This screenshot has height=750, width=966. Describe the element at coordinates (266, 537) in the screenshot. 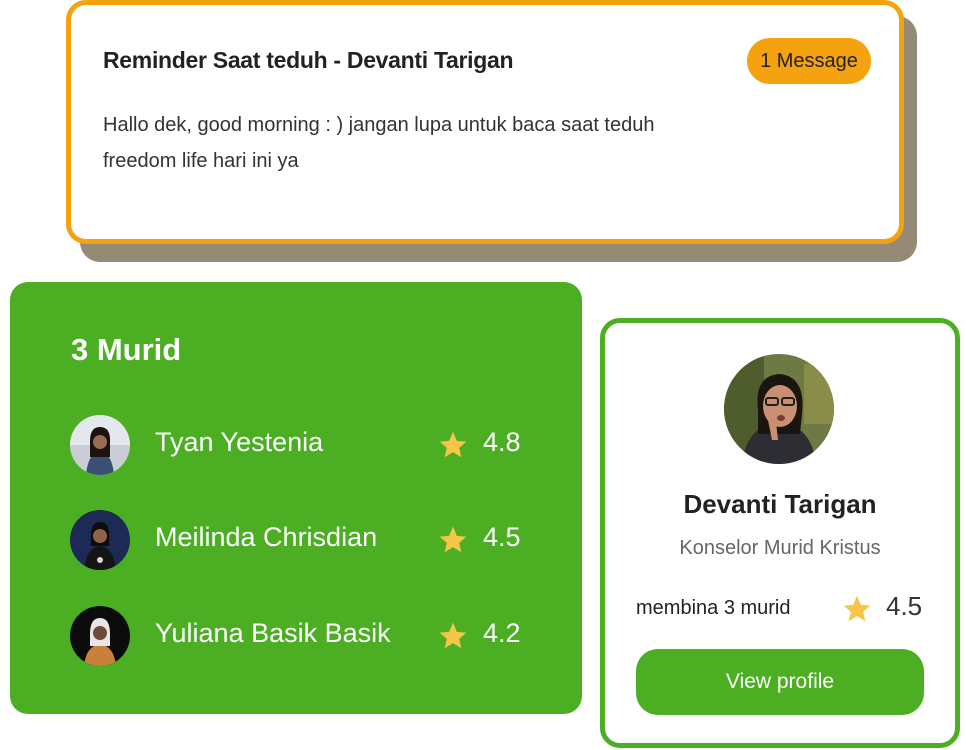

I see `student-name: Meilinda Chrisdian` at that location.